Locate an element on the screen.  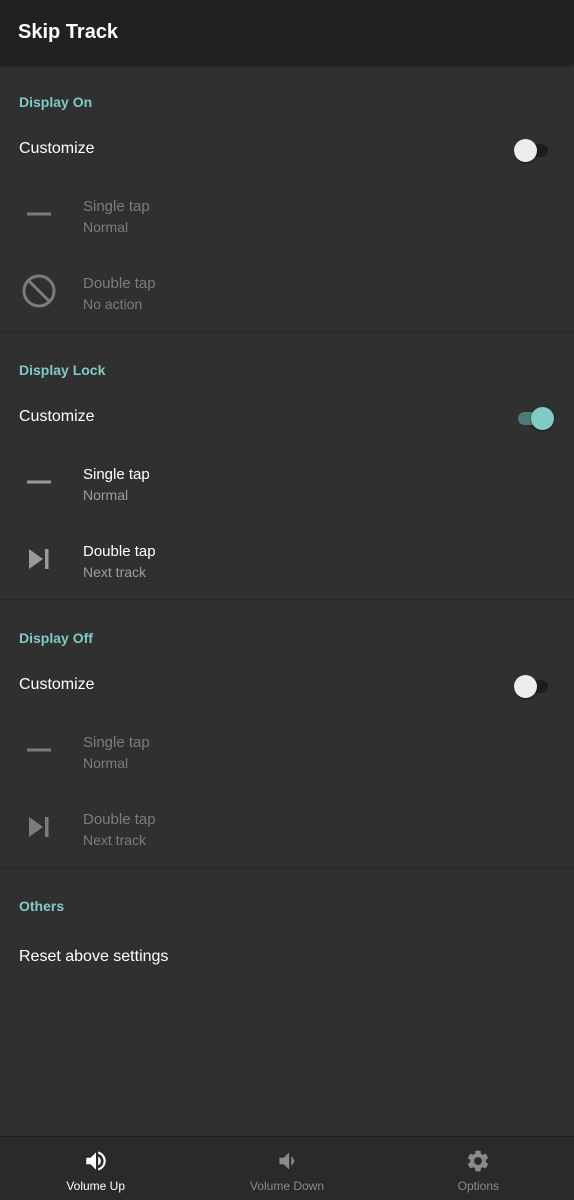
nav-volume-down: Volume Down is located at coordinates (286, 1168).